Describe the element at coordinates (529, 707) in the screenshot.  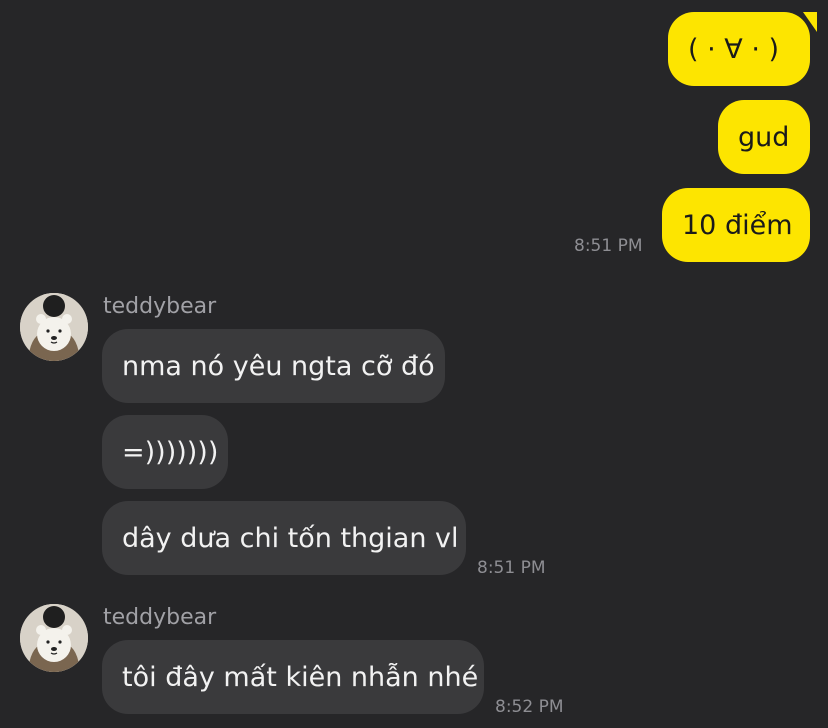
I see `message-timestamp: 8:52 PM` at that location.